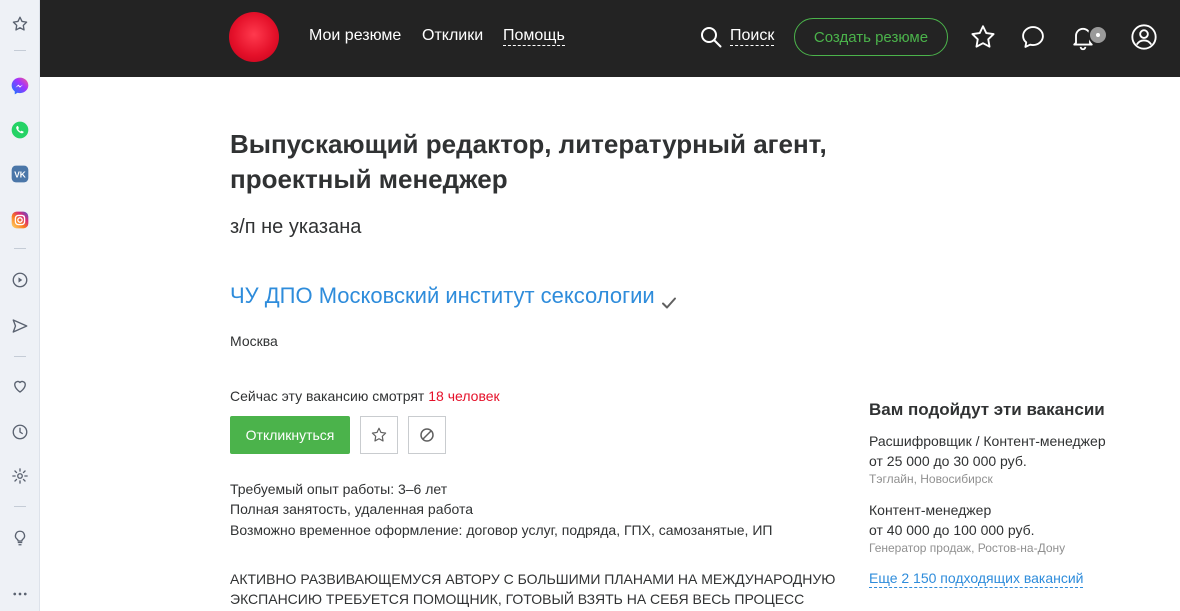 Image resolution: width=1180 pixels, height=611 pixels. I want to click on block-icon, so click(427, 435).